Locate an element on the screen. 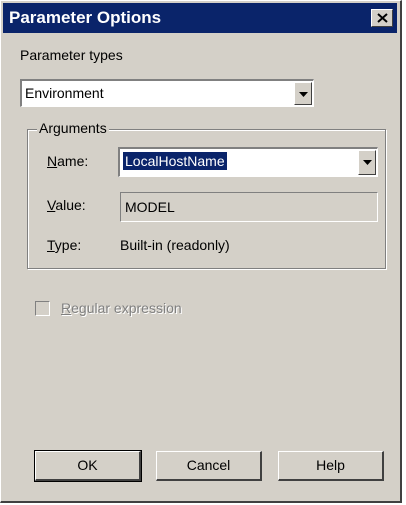  parameter-types-dropdown: Environment is located at coordinates (167, 93).